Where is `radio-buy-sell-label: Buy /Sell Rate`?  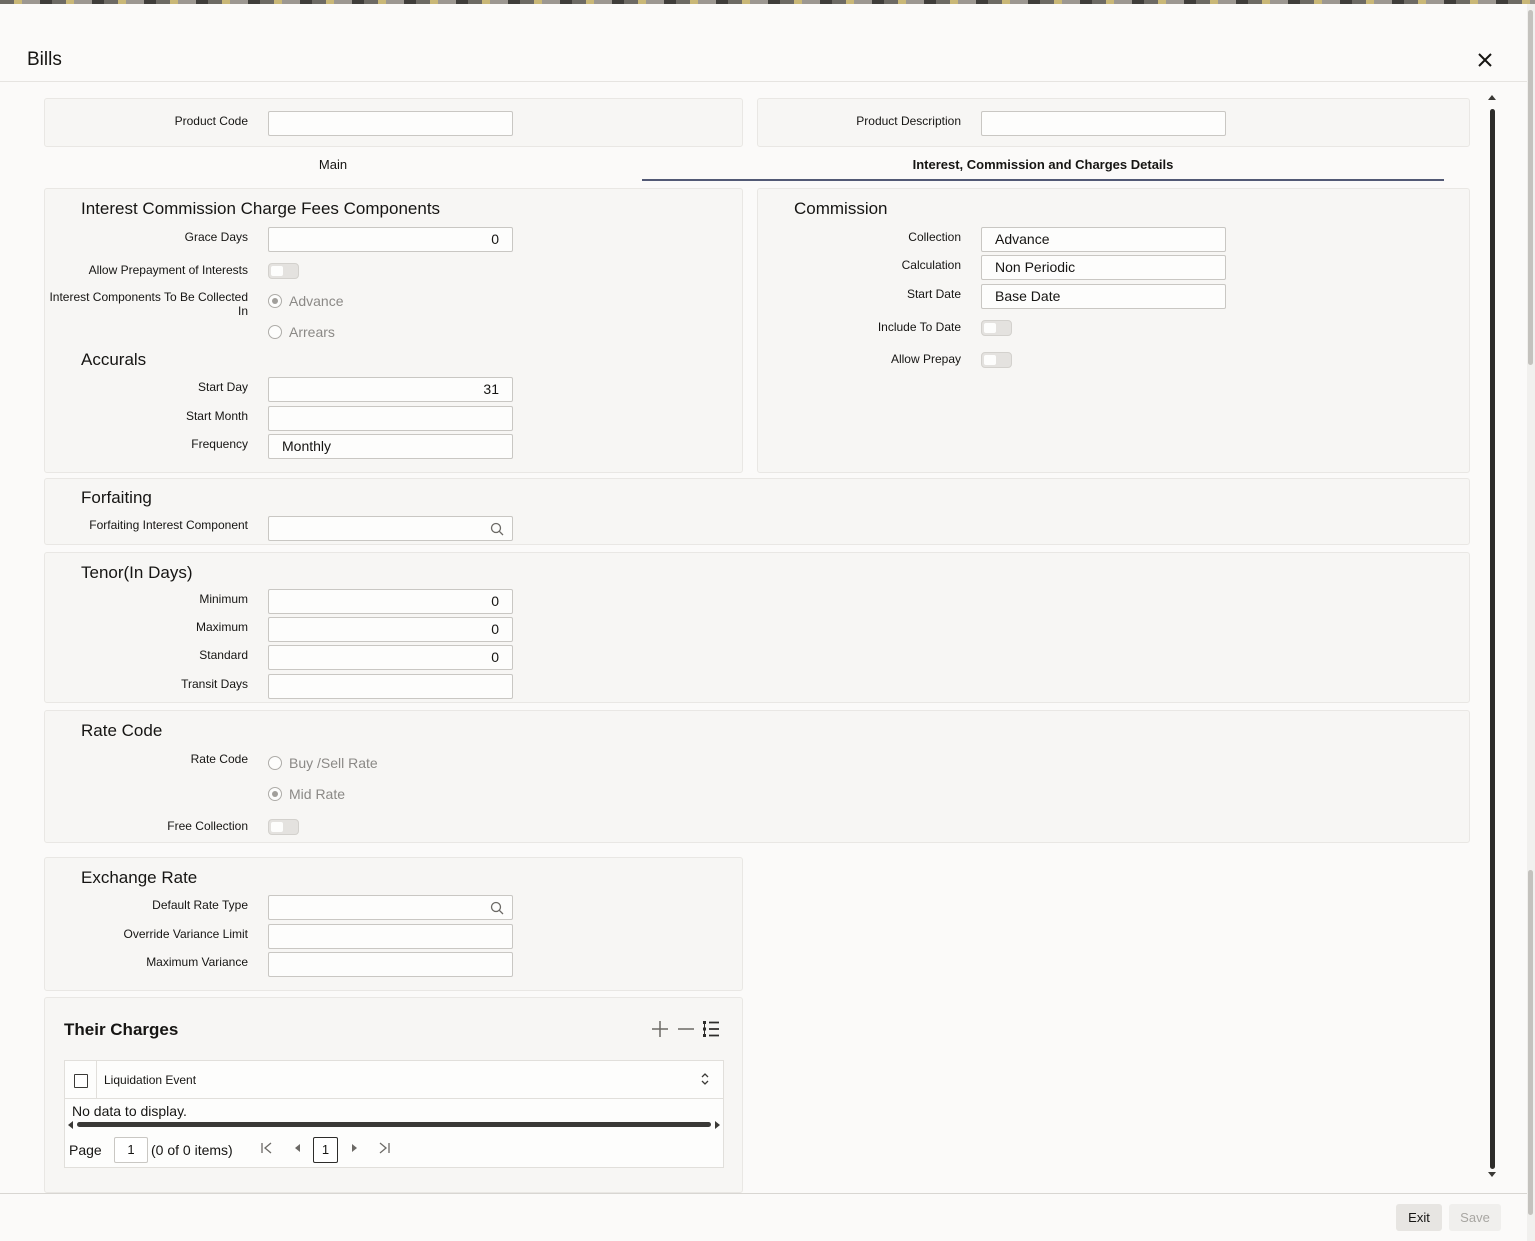
radio-buy-sell-label: Buy /Sell Rate is located at coordinates (333, 763).